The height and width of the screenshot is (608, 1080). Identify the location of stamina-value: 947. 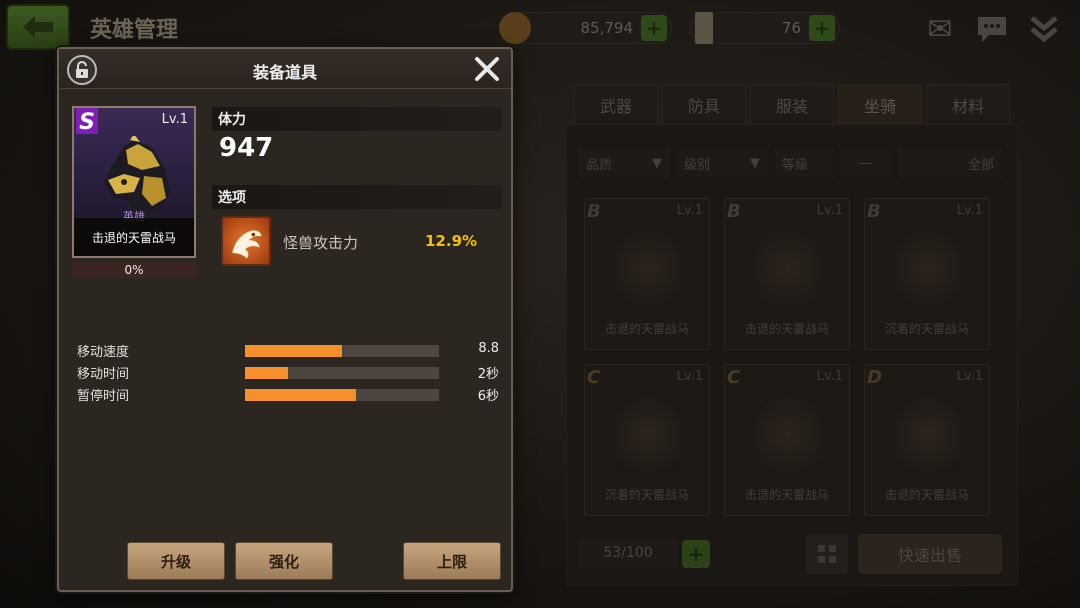
(246, 148).